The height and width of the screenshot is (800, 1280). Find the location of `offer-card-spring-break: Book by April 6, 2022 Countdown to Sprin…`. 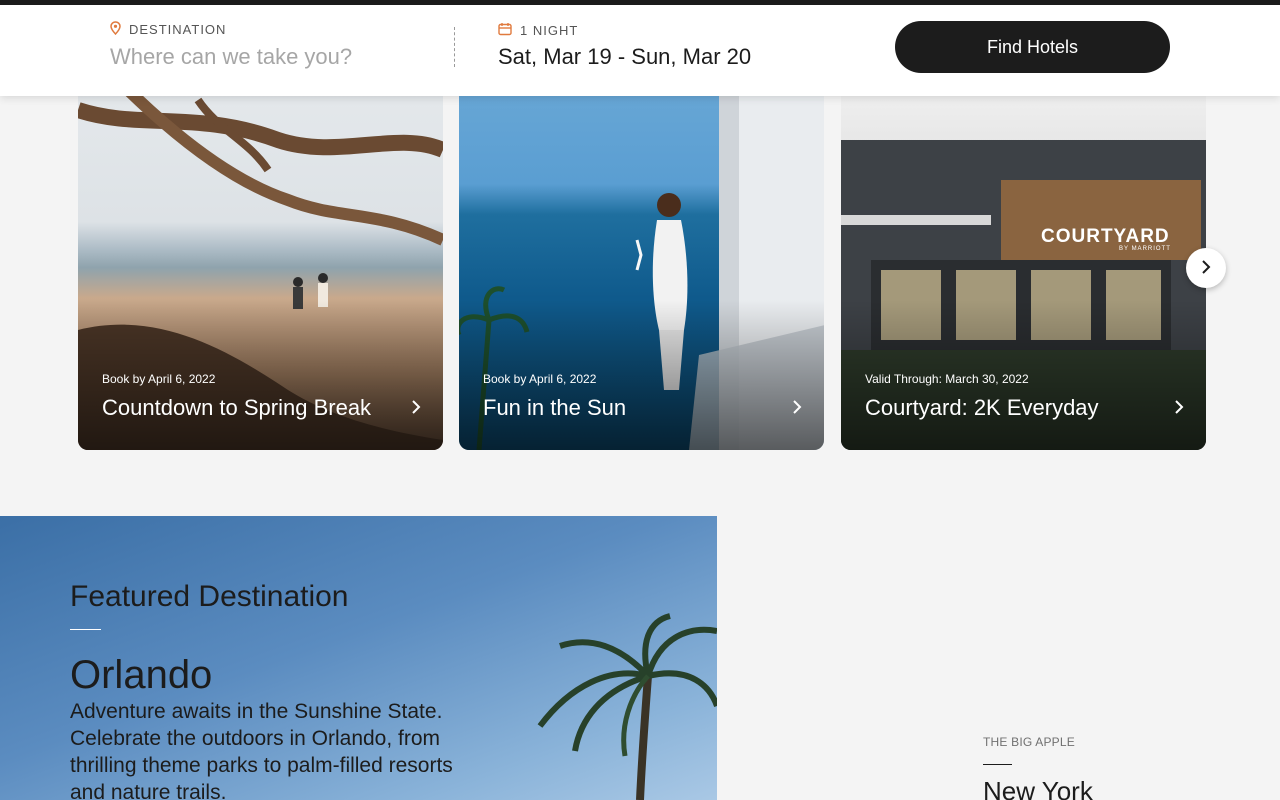

offer-card-spring-break: Book by April 6, 2022 Countdown to Sprin… is located at coordinates (260, 260).